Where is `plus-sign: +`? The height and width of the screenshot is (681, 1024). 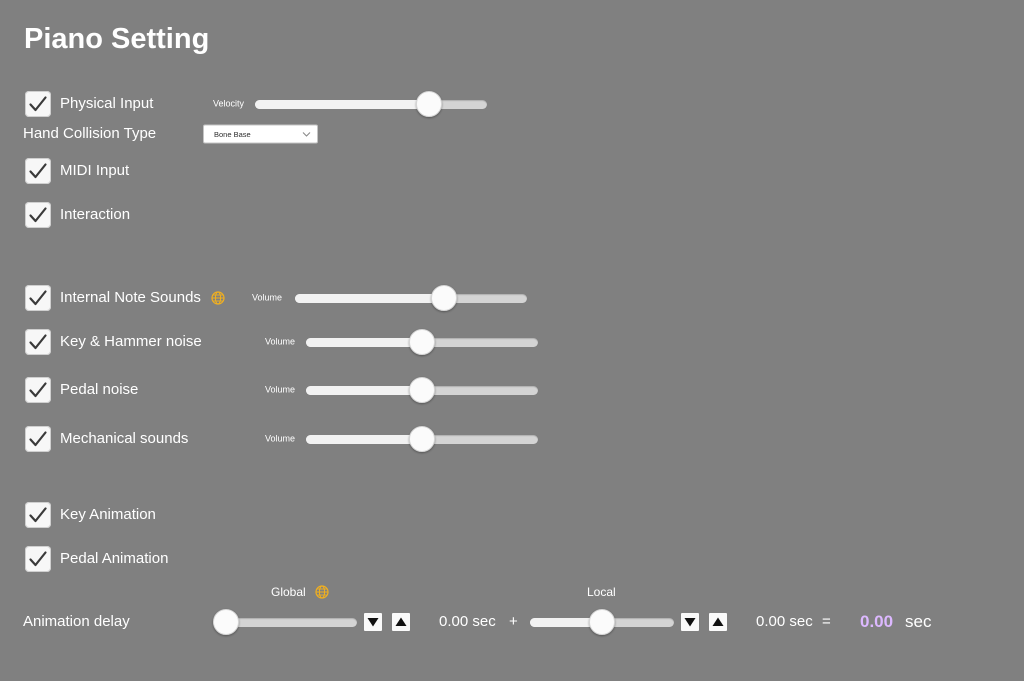 plus-sign: + is located at coordinates (513, 621).